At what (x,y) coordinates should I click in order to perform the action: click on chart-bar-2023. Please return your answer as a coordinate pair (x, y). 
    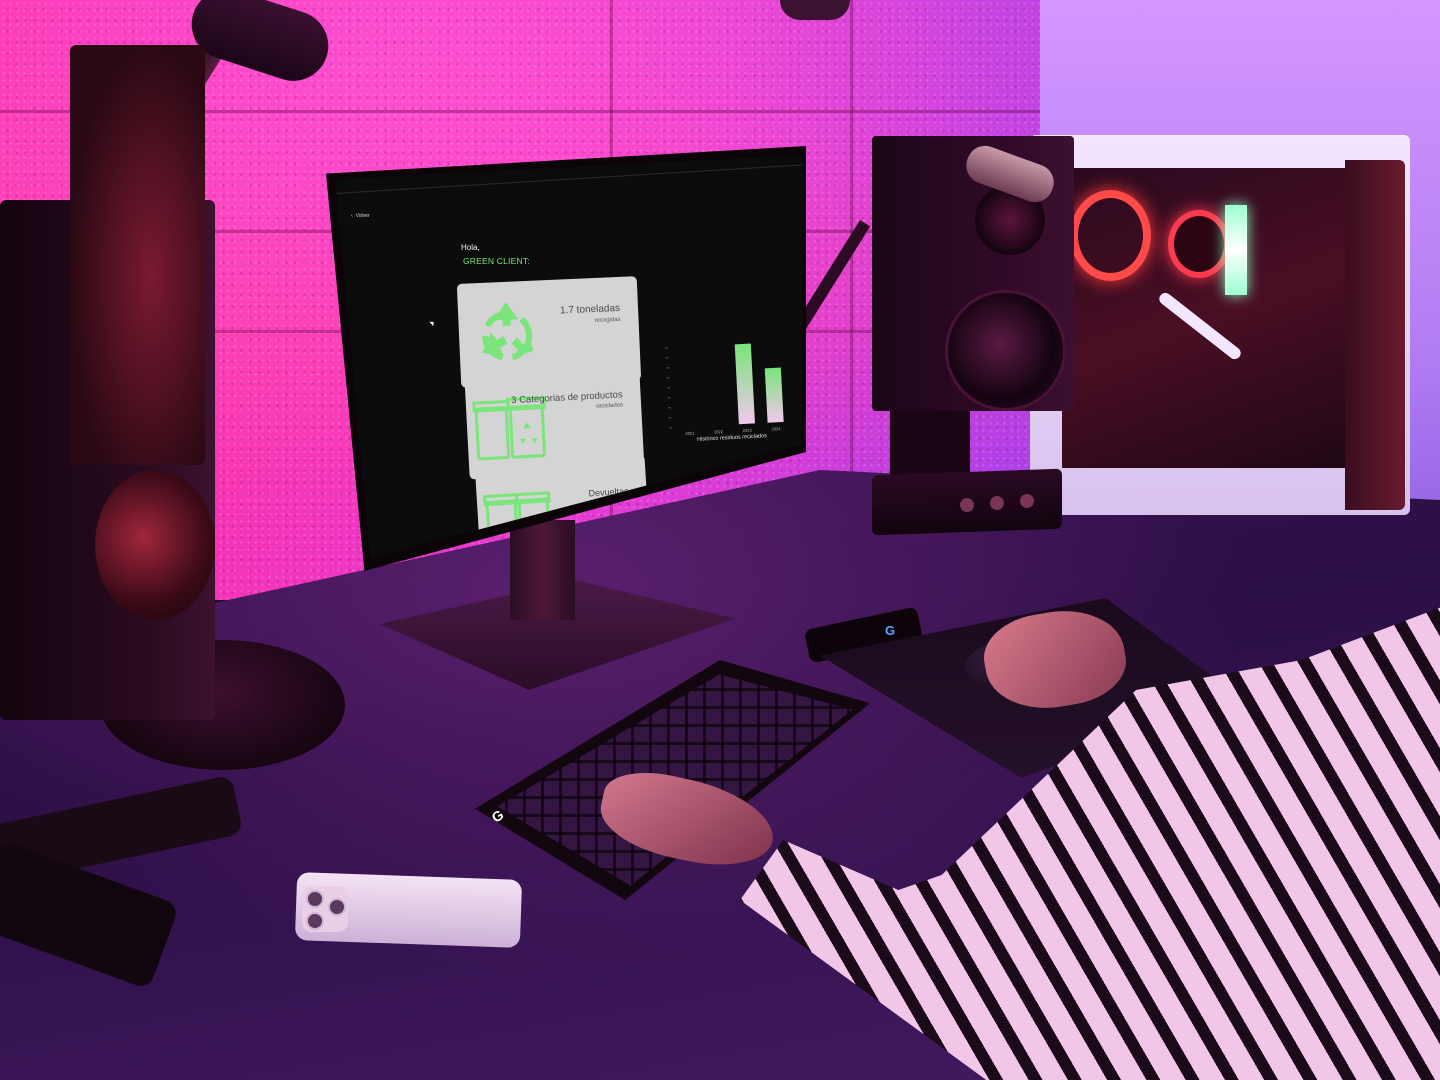
    Looking at the image, I should click on (744, 384).